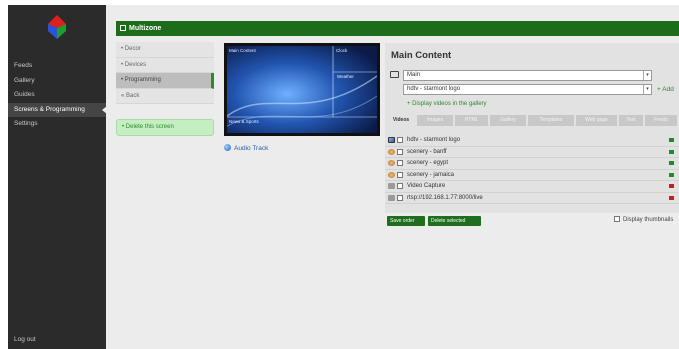  Describe the element at coordinates (532, 198) in the screenshot. I see `list-item: rtsp://192.168.1.77:8000/live` at that location.